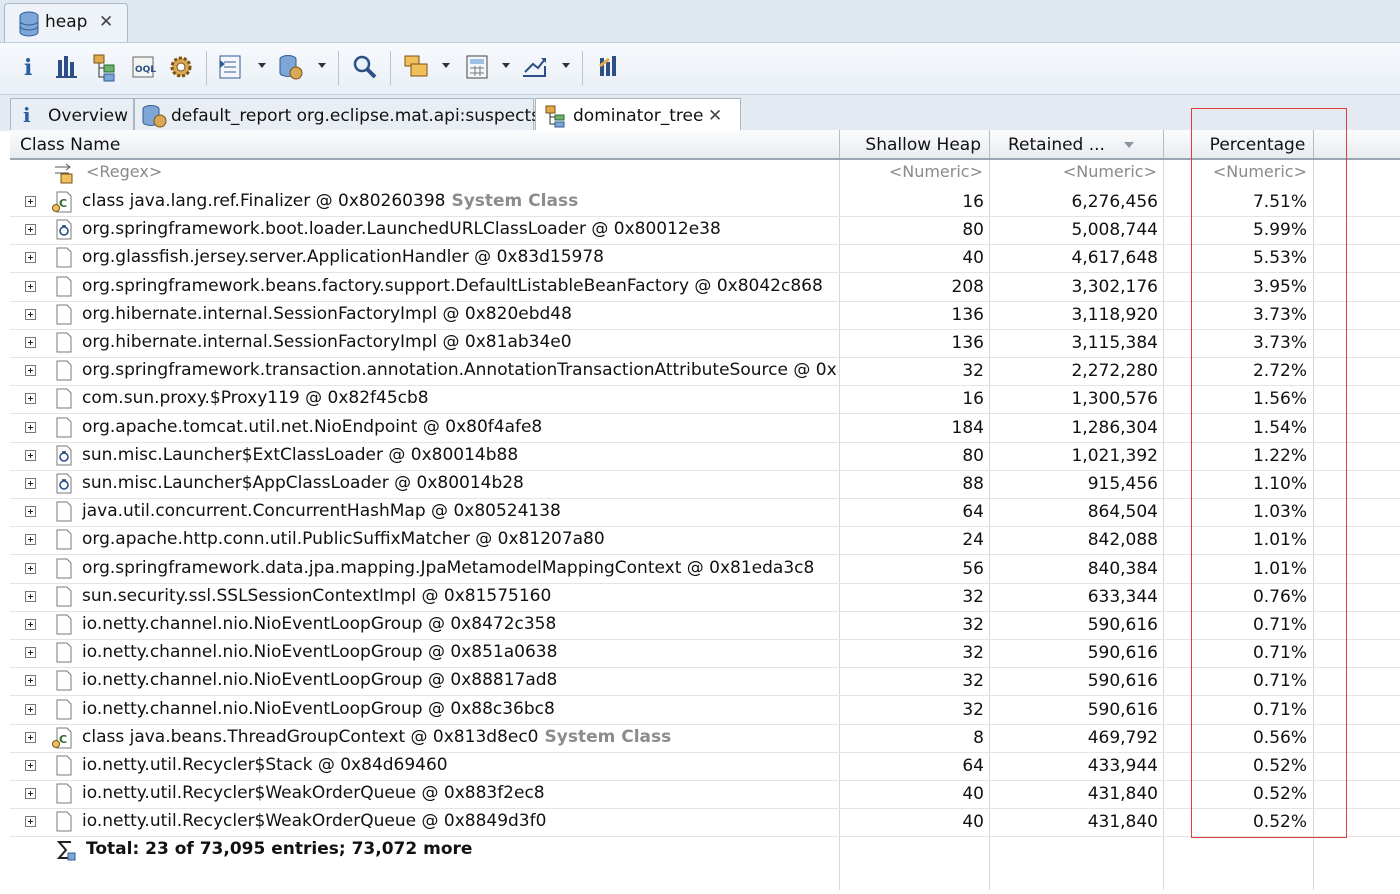 This screenshot has height=894, width=1400. I want to click on retained-heap-cell: 590,616, so click(1122, 625).